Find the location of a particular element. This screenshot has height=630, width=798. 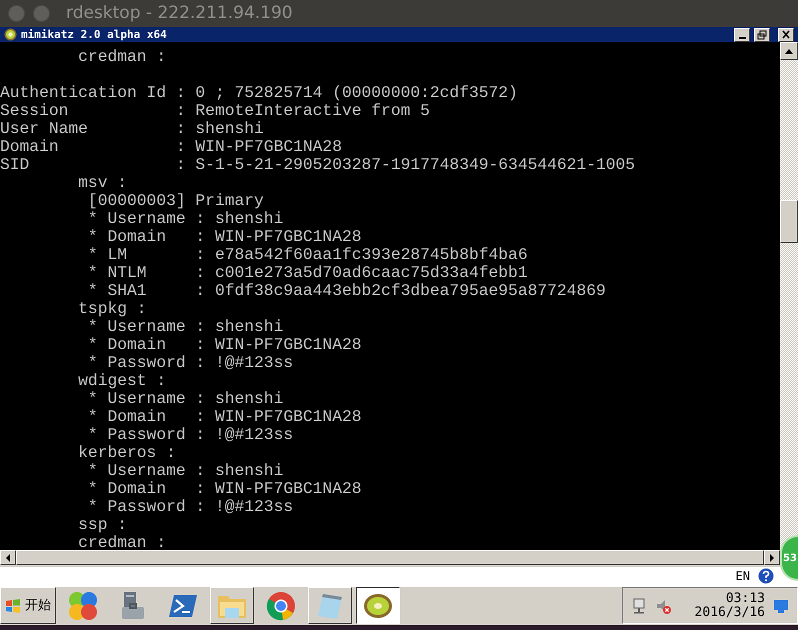

console-line: msv : is located at coordinates (102, 183).